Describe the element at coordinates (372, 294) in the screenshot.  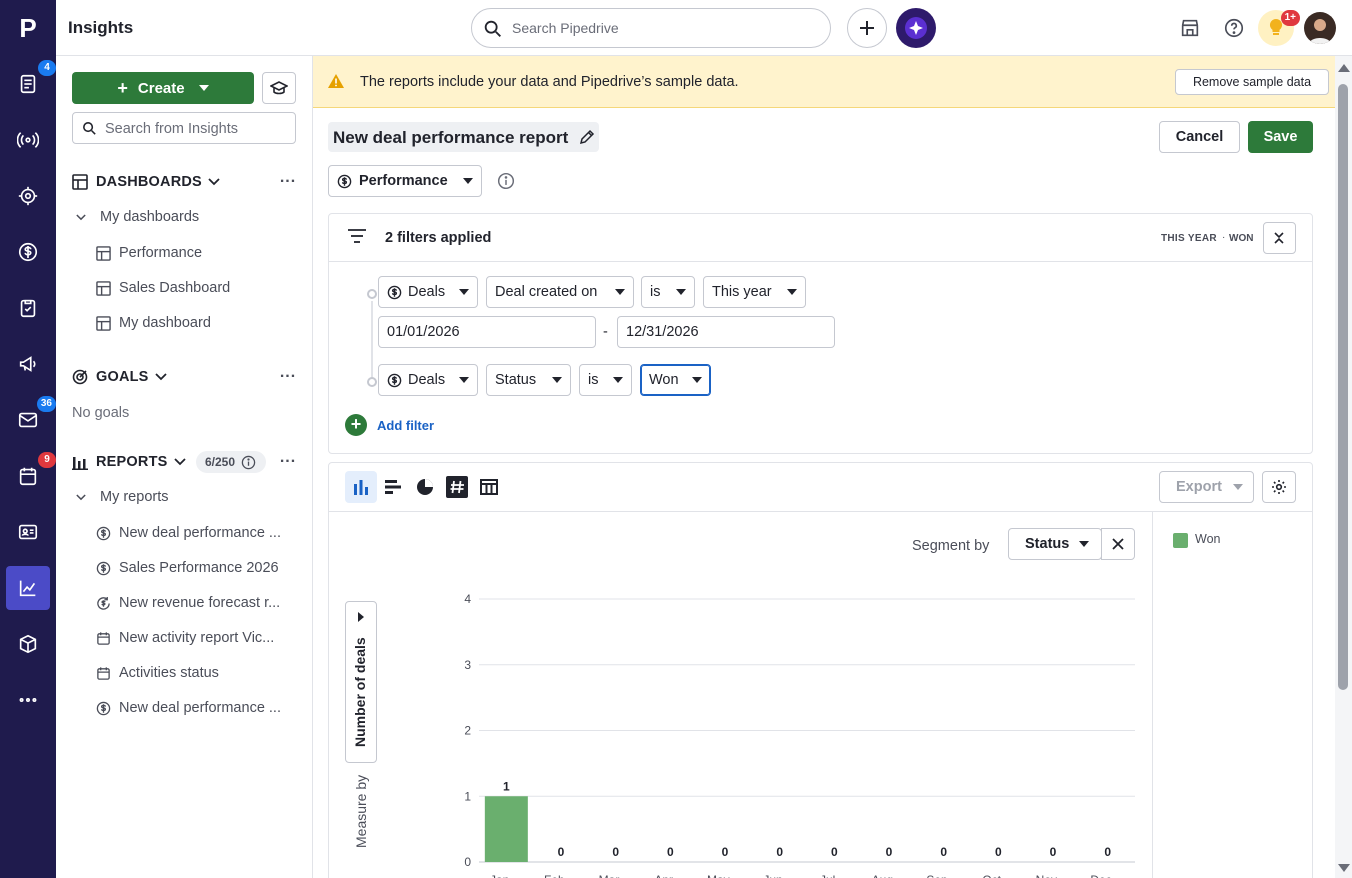
I see `filter-connector-dot` at that location.